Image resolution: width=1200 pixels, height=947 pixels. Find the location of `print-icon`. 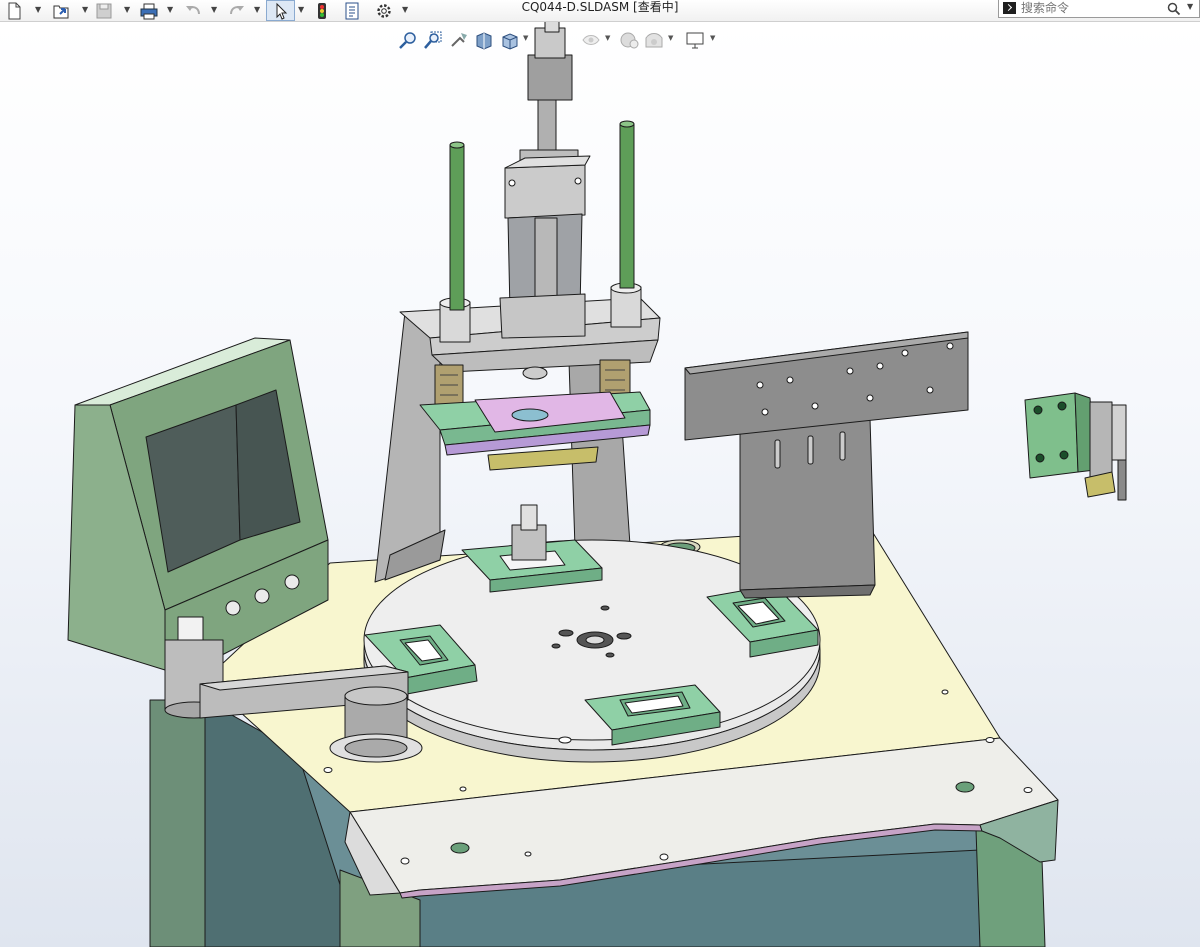

print-icon is located at coordinates (149, 10).